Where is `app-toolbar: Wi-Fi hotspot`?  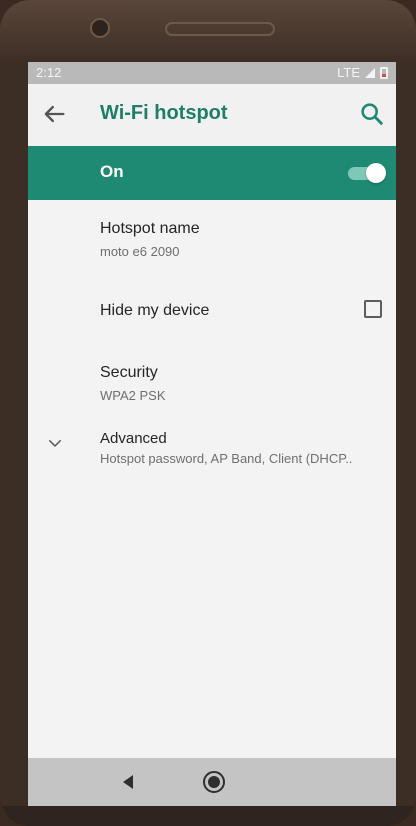 app-toolbar: Wi-Fi hotspot is located at coordinates (212, 115).